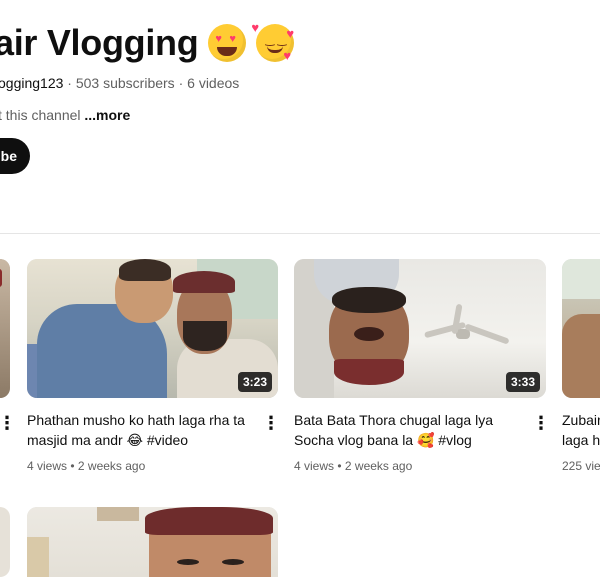 This screenshot has height=577, width=600. What do you see at coordinates (581, 328) in the screenshot?
I see `video-thumbnail-partial-right` at bounding box center [581, 328].